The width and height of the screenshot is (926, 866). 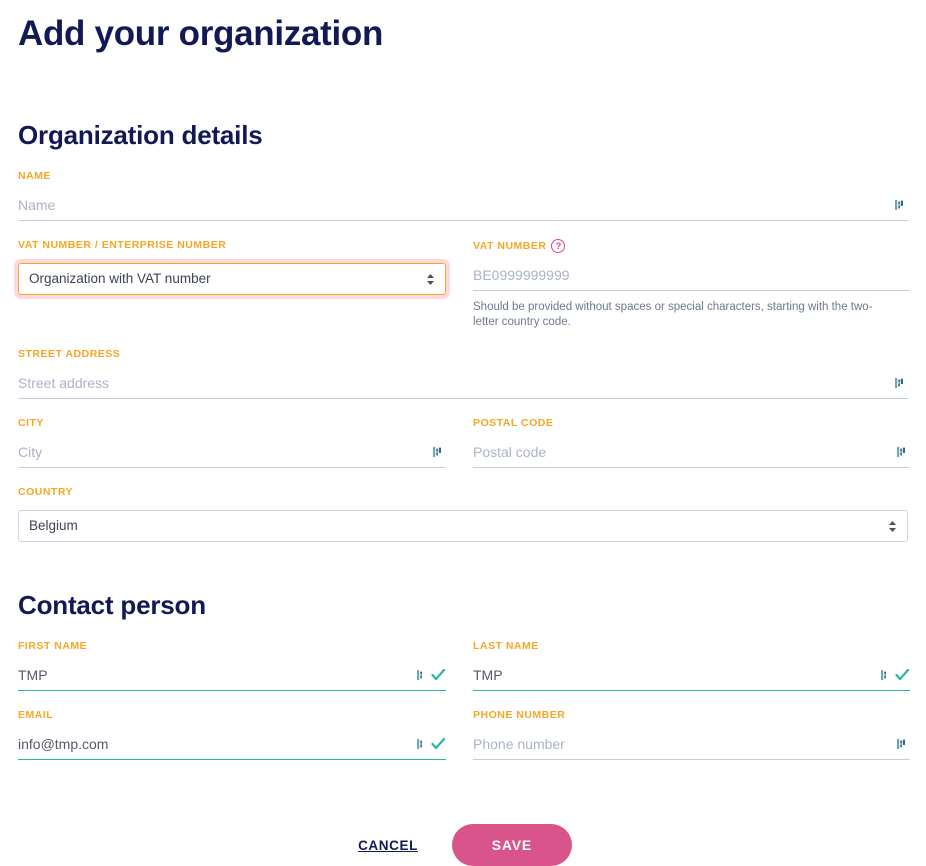 I want to click on autofill-indicator-phone-number, so click(x=903, y=746).